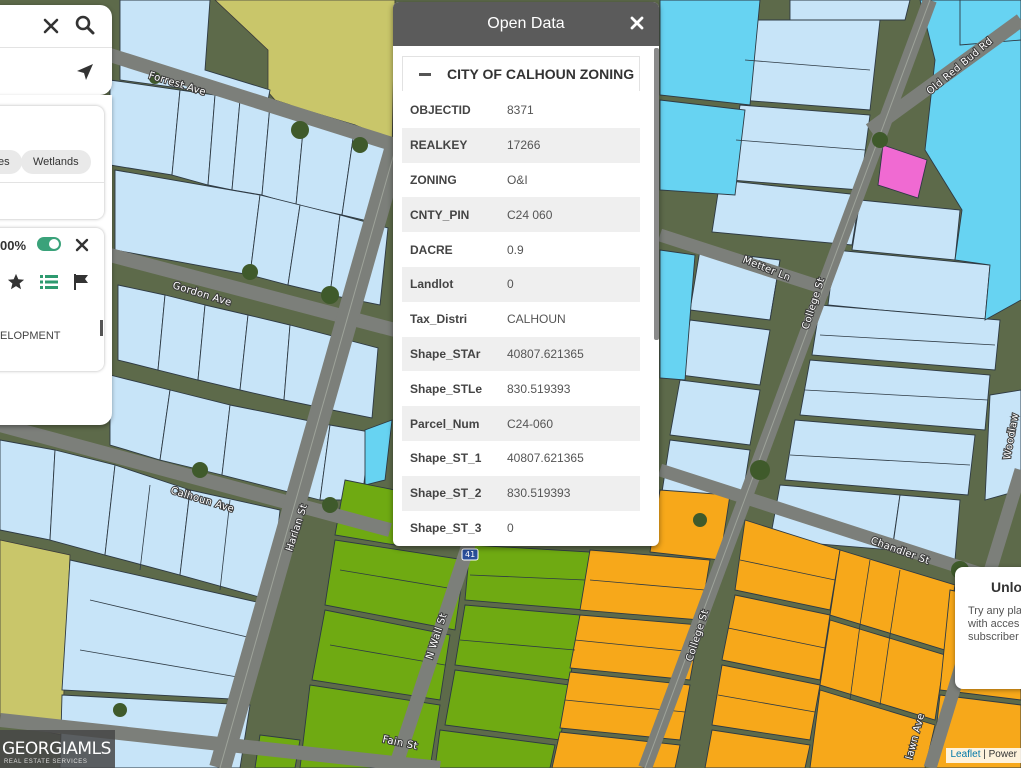  Describe the element at coordinates (517, 179) in the screenshot. I see `attribute-value: O&I` at that location.